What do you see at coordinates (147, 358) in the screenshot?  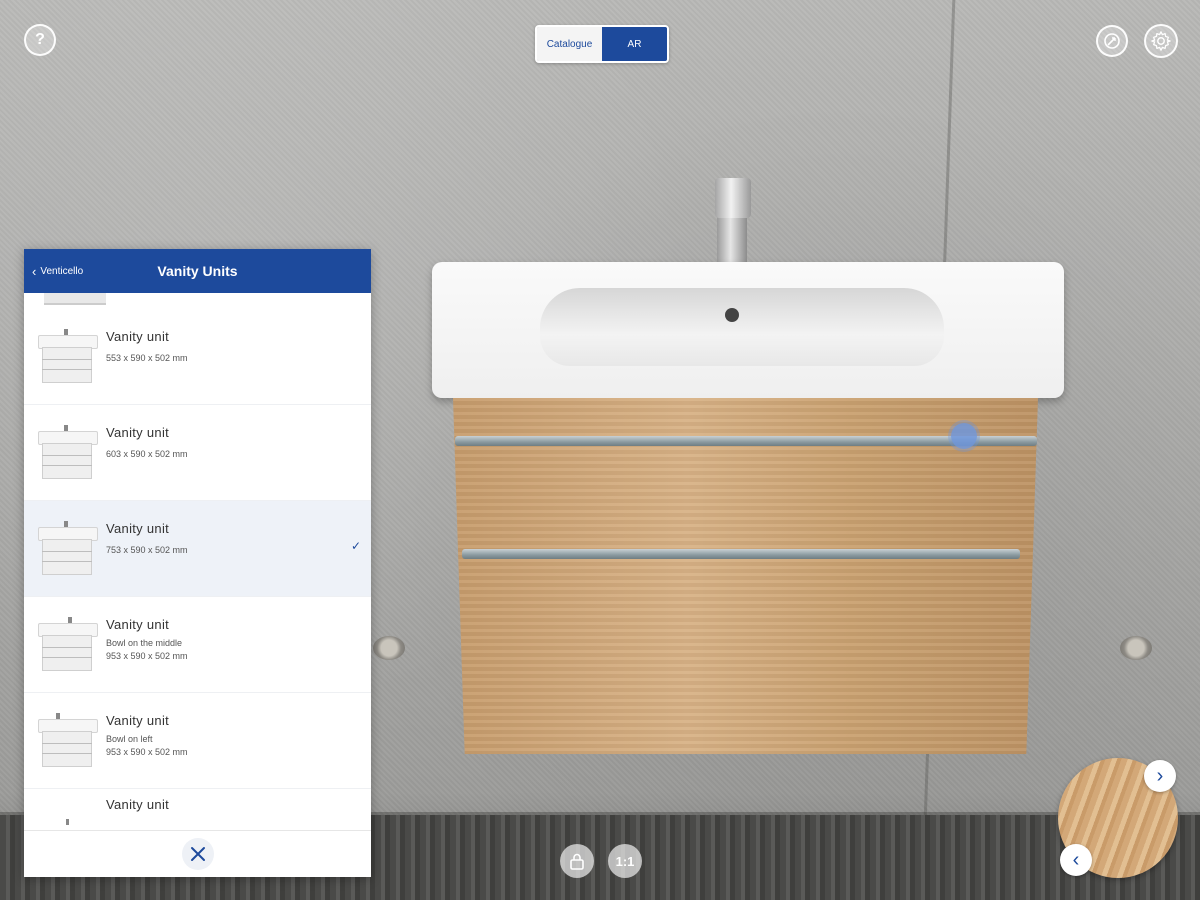 I see `item-dimensions: 553 x 590 x 502 mm` at bounding box center [147, 358].